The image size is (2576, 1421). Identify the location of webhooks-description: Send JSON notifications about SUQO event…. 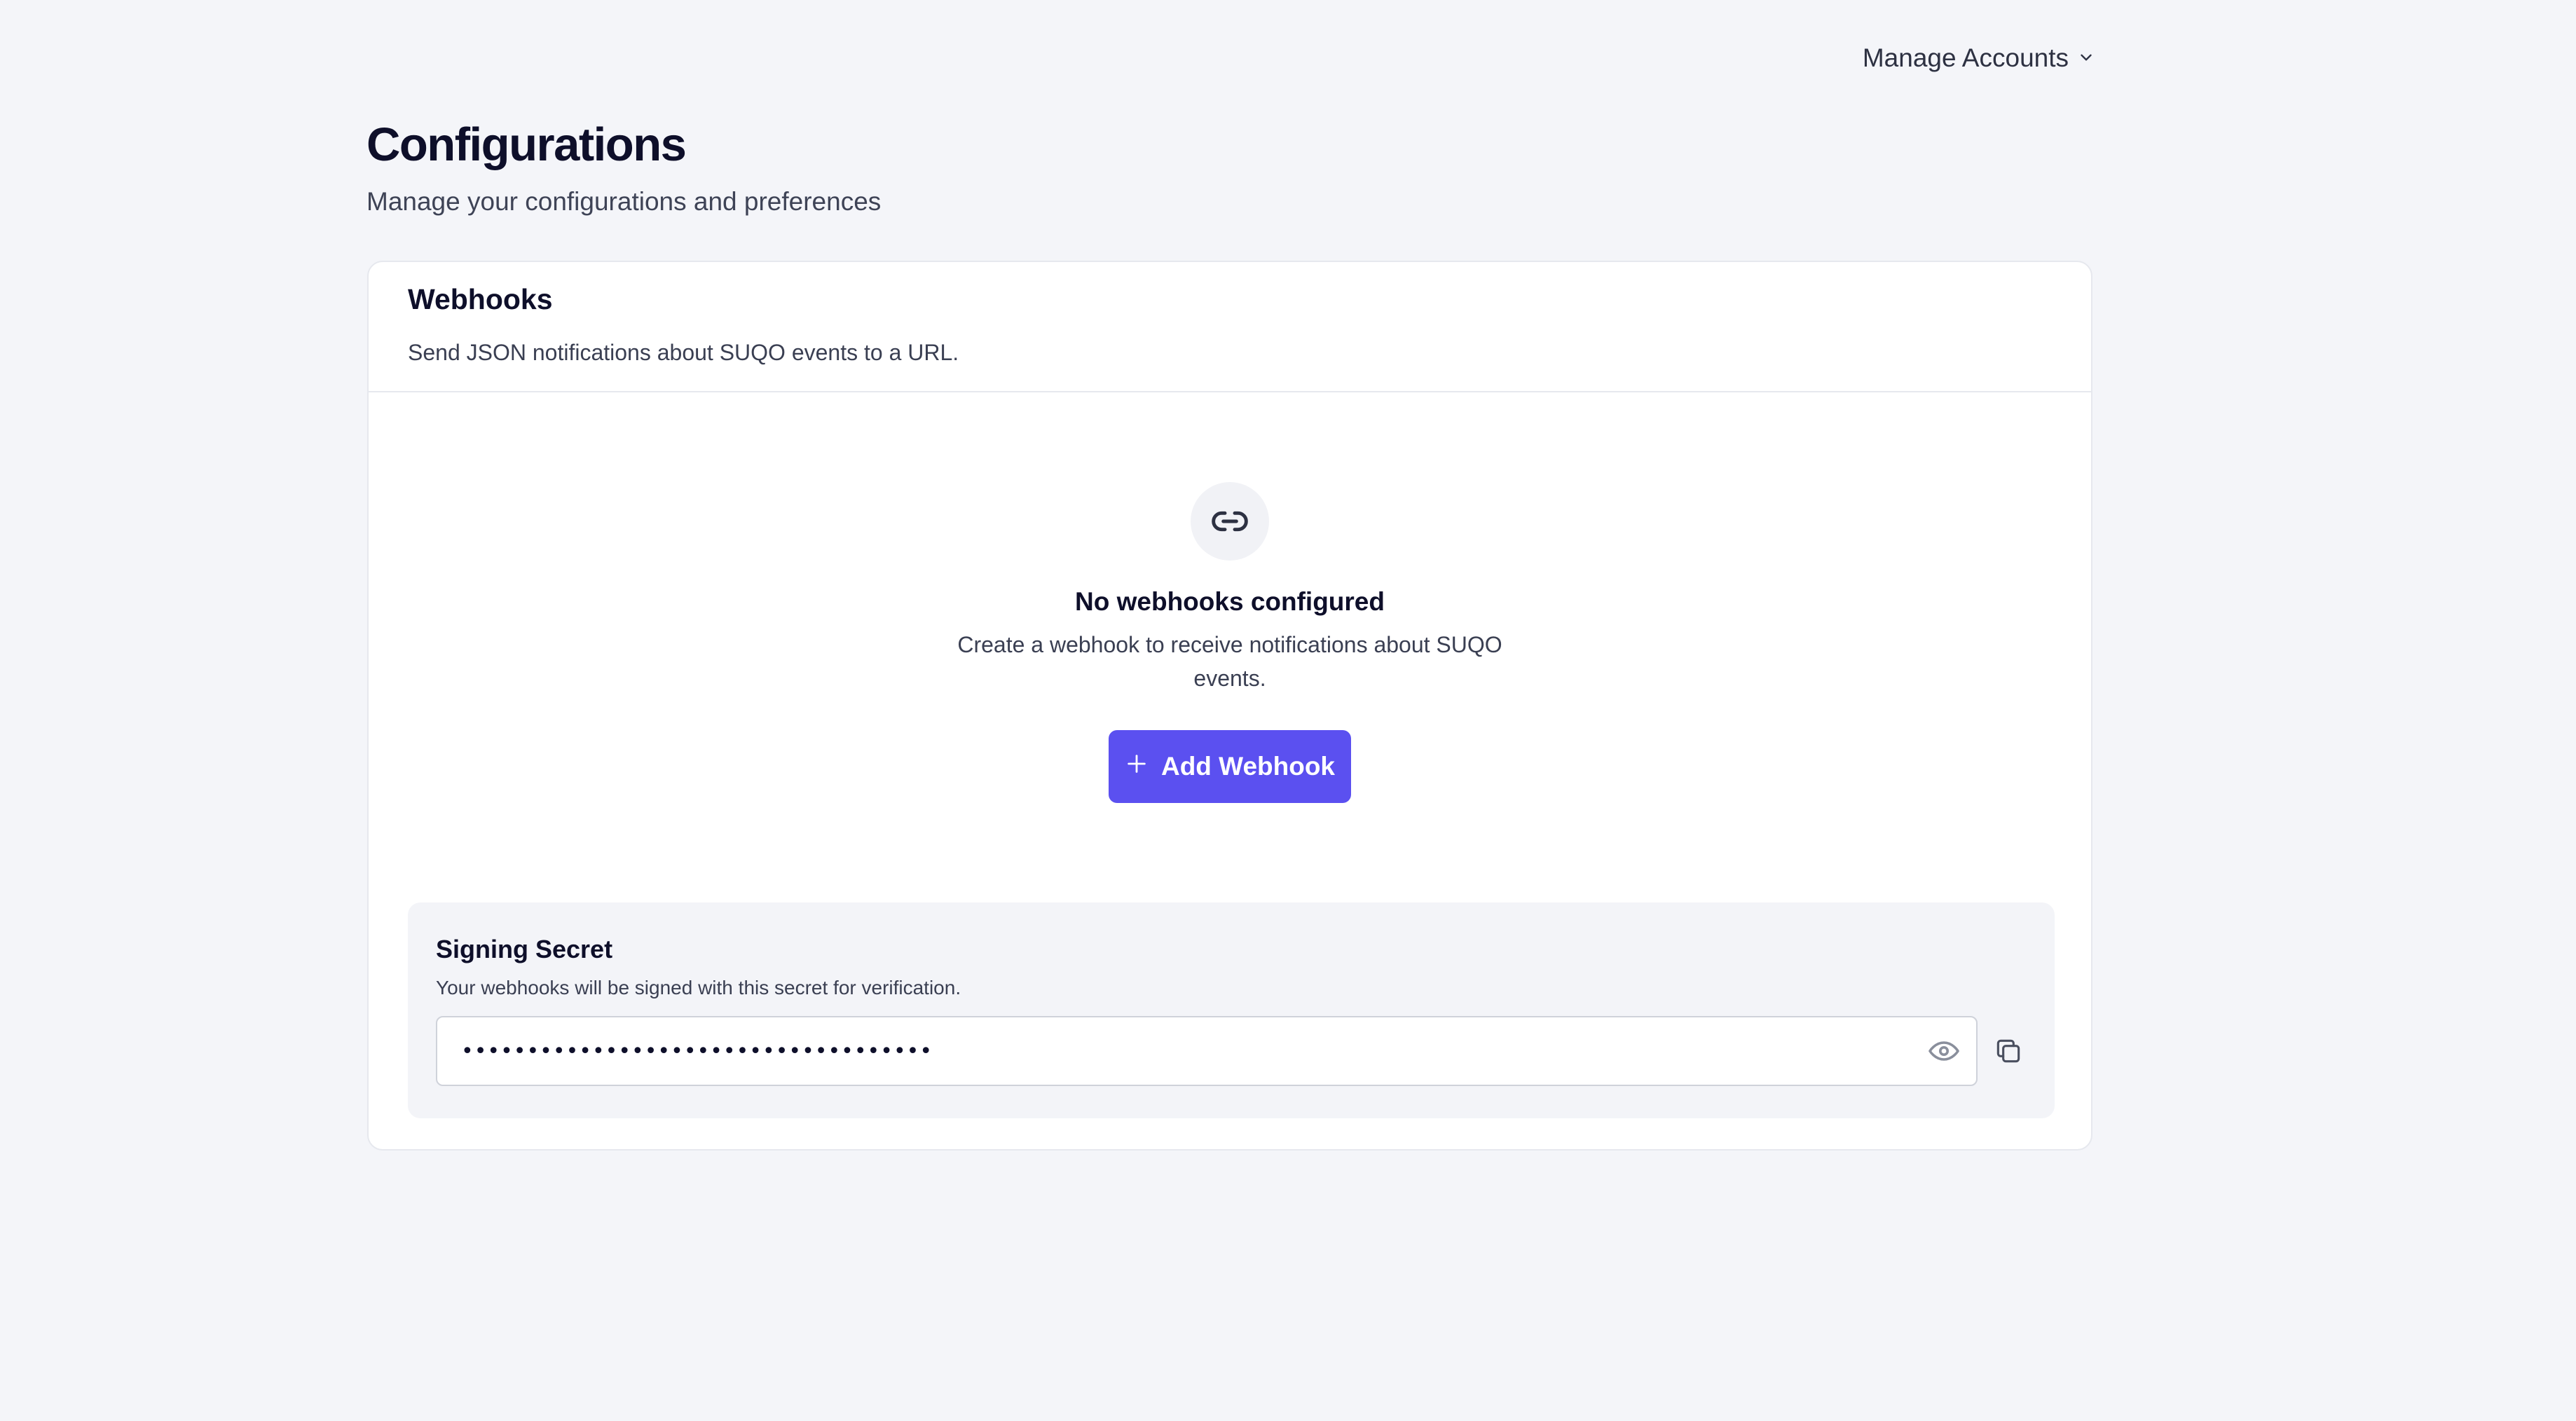
(683, 352).